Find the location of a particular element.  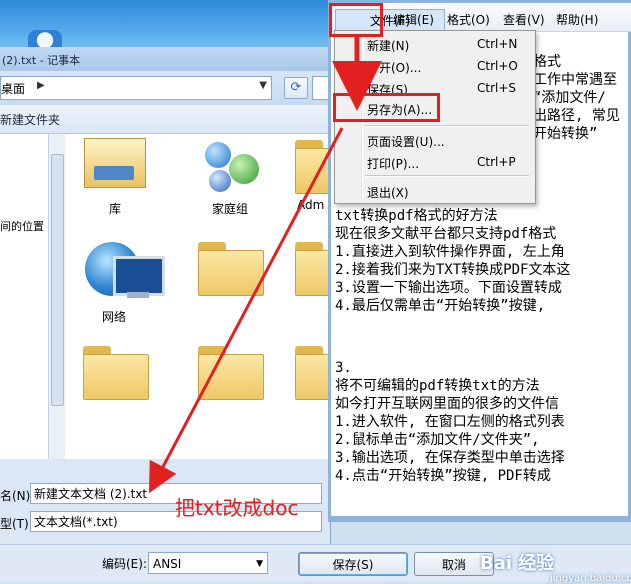

watermark-sub: jingyan.baidu.com is located at coordinates (590, 578).